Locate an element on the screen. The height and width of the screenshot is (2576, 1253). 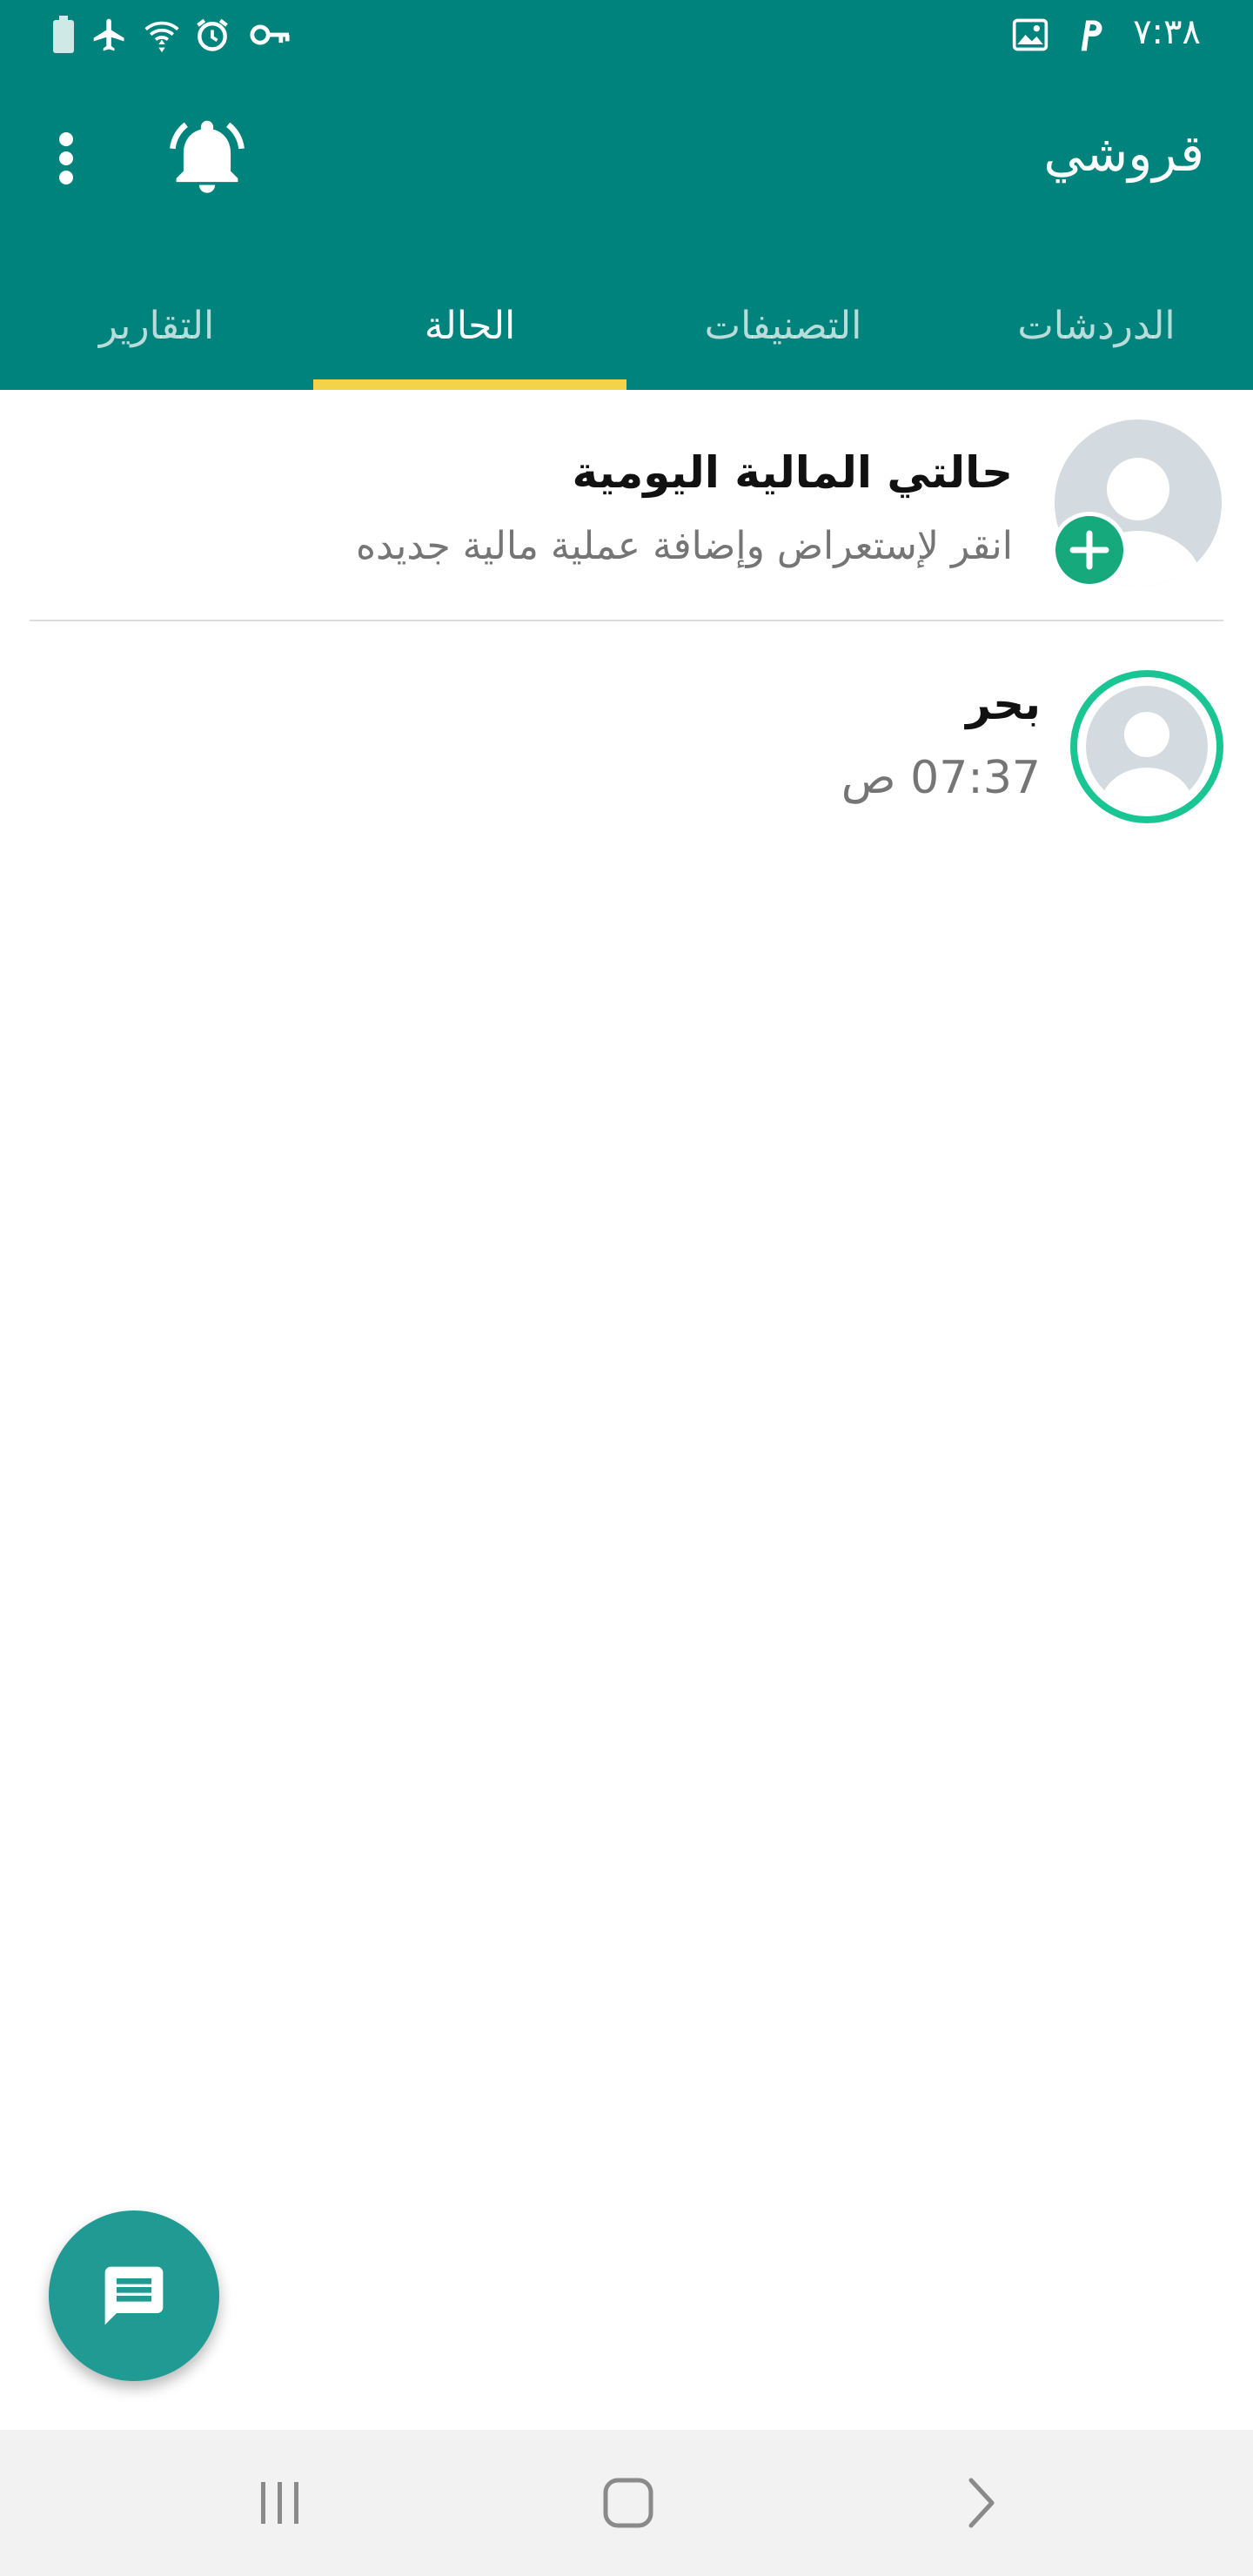
recent-apps-icon is located at coordinates (279, 2503).